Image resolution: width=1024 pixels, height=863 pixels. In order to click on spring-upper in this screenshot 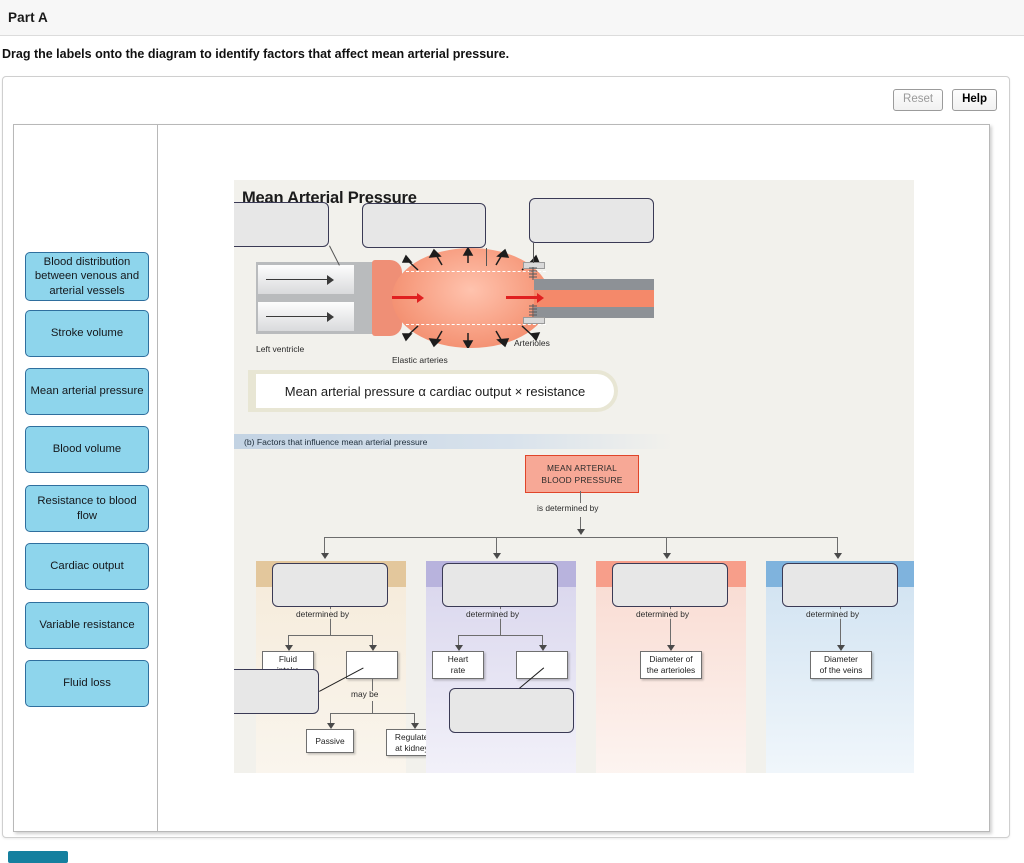, I will do `click(533, 273)`.